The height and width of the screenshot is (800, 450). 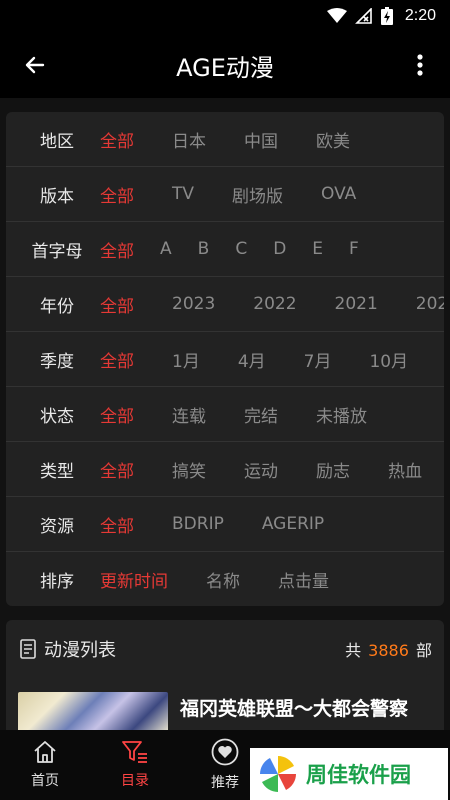 What do you see at coordinates (338, 194) in the screenshot?
I see `filter-option: OVA` at bounding box center [338, 194].